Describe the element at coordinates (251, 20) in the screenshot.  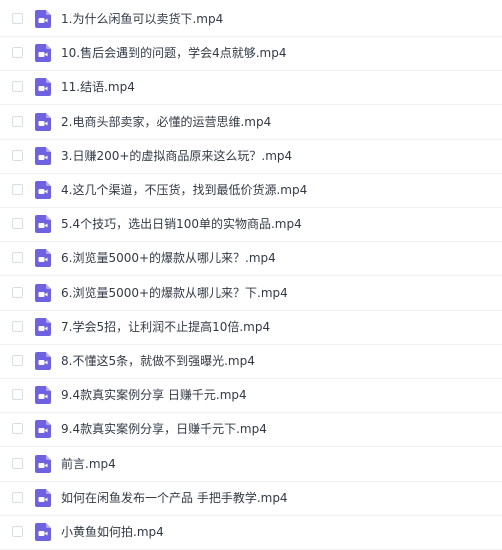
I see `file-row: 1.为什么闲鱼可以卖货下.mp4` at that location.